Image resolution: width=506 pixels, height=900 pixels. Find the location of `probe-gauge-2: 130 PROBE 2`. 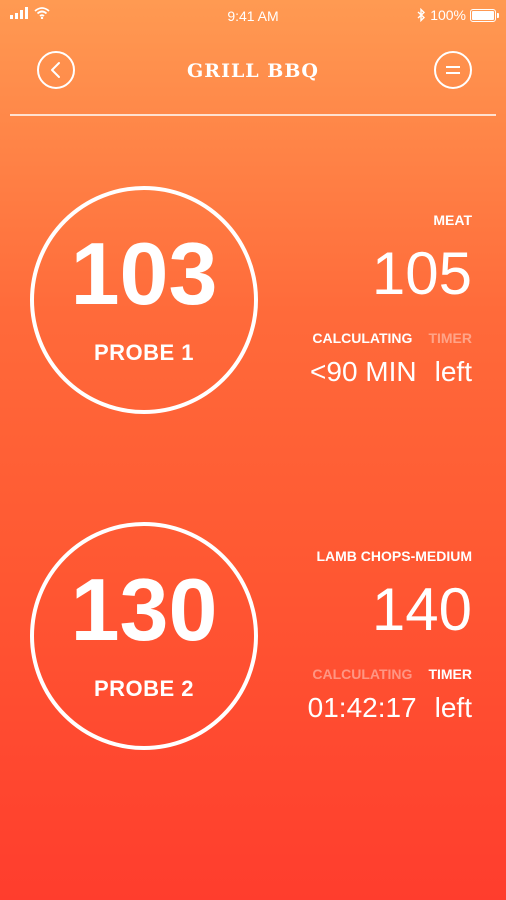

probe-gauge-2: 130 PROBE 2 is located at coordinates (144, 636).